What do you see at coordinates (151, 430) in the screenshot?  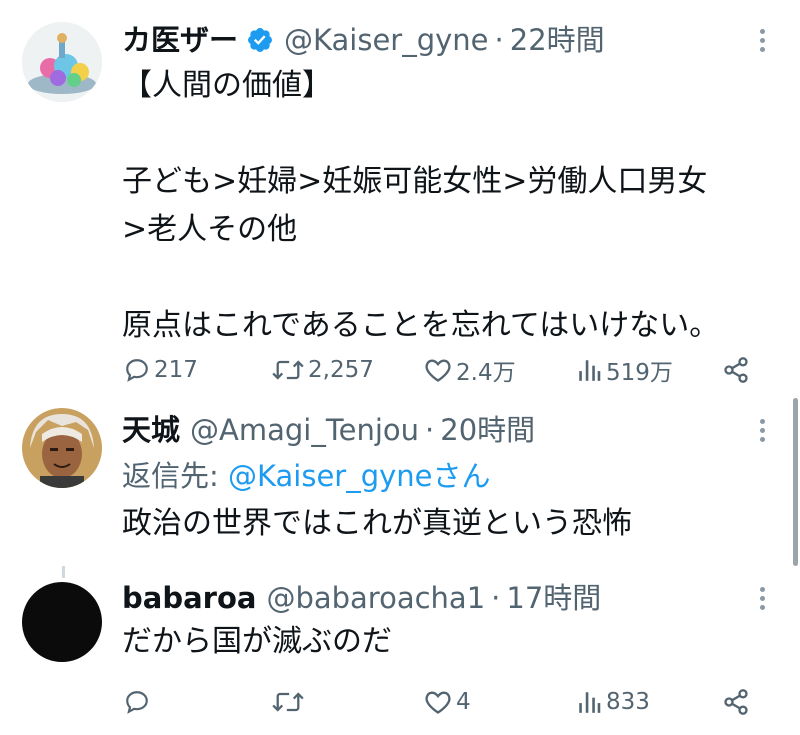 I see `display-name: 天城` at bounding box center [151, 430].